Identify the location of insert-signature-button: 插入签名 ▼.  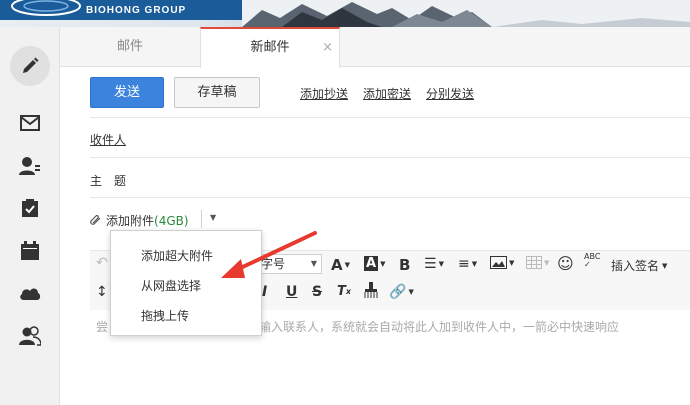
(639, 265).